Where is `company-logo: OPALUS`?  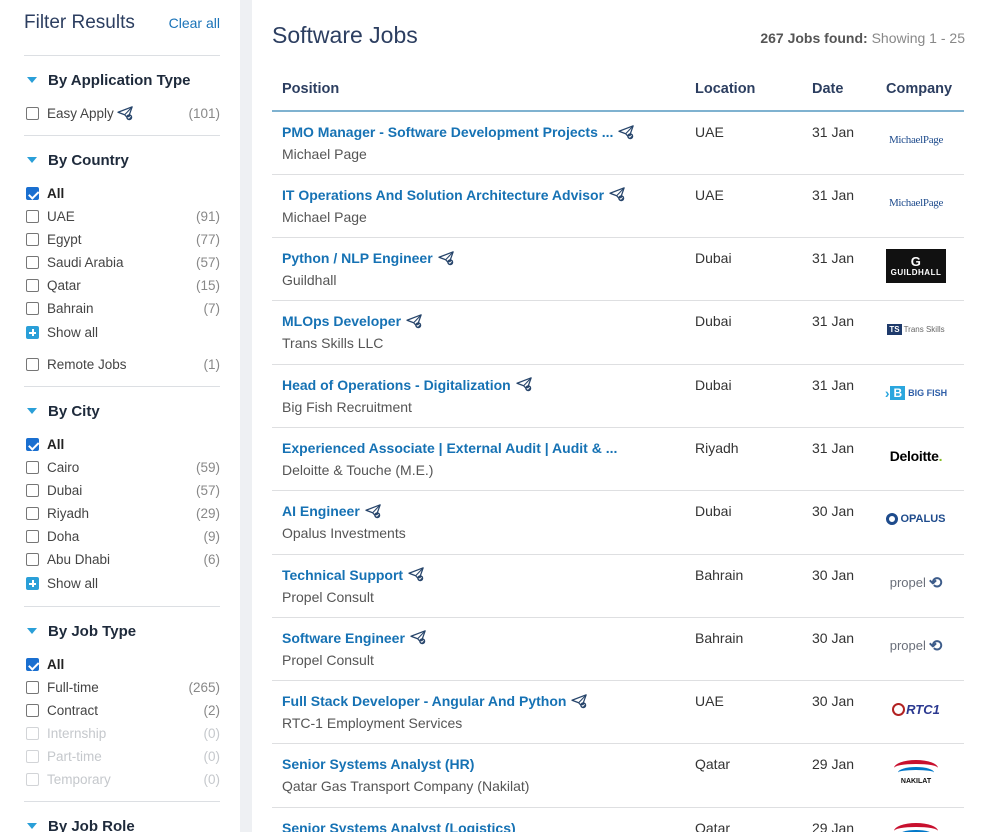 company-logo: OPALUS is located at coordinates (916, 519).